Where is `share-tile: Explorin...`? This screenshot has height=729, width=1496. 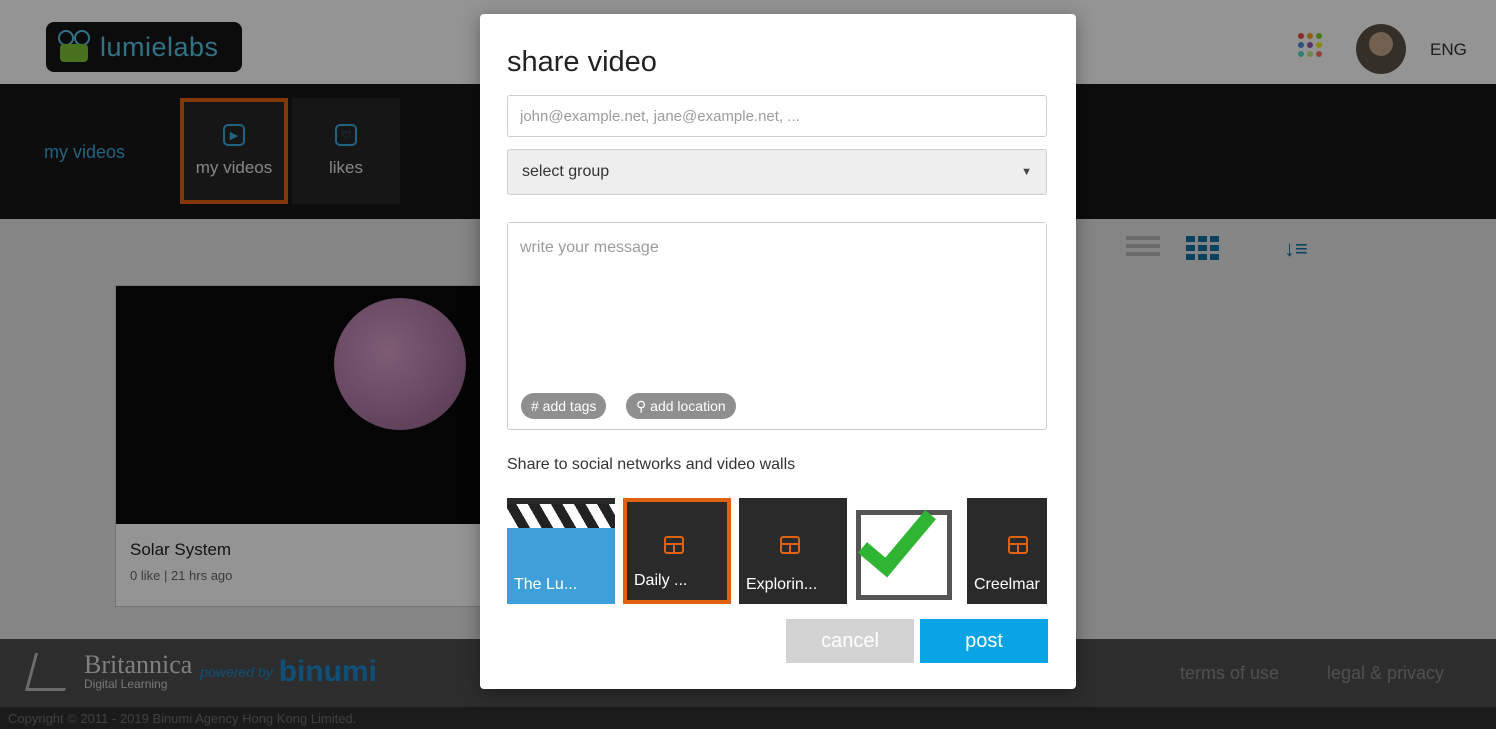
share-tile: Explorin... is located at coordinates (793, 551).